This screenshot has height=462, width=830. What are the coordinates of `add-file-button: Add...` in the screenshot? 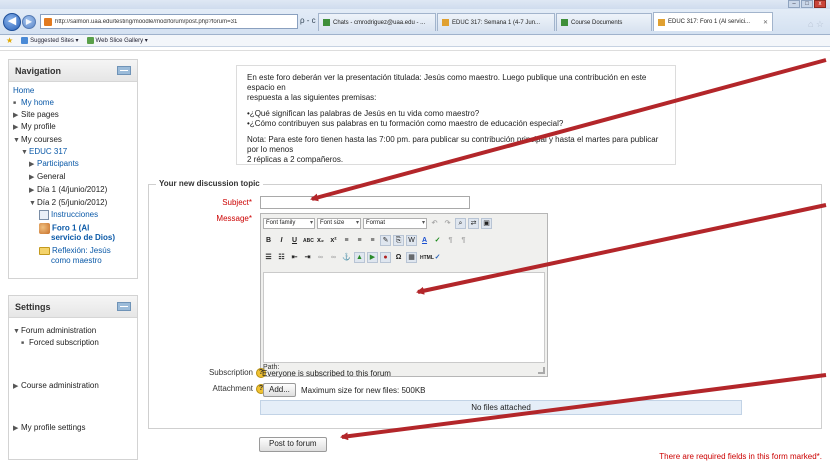 It's located at (279, 390).